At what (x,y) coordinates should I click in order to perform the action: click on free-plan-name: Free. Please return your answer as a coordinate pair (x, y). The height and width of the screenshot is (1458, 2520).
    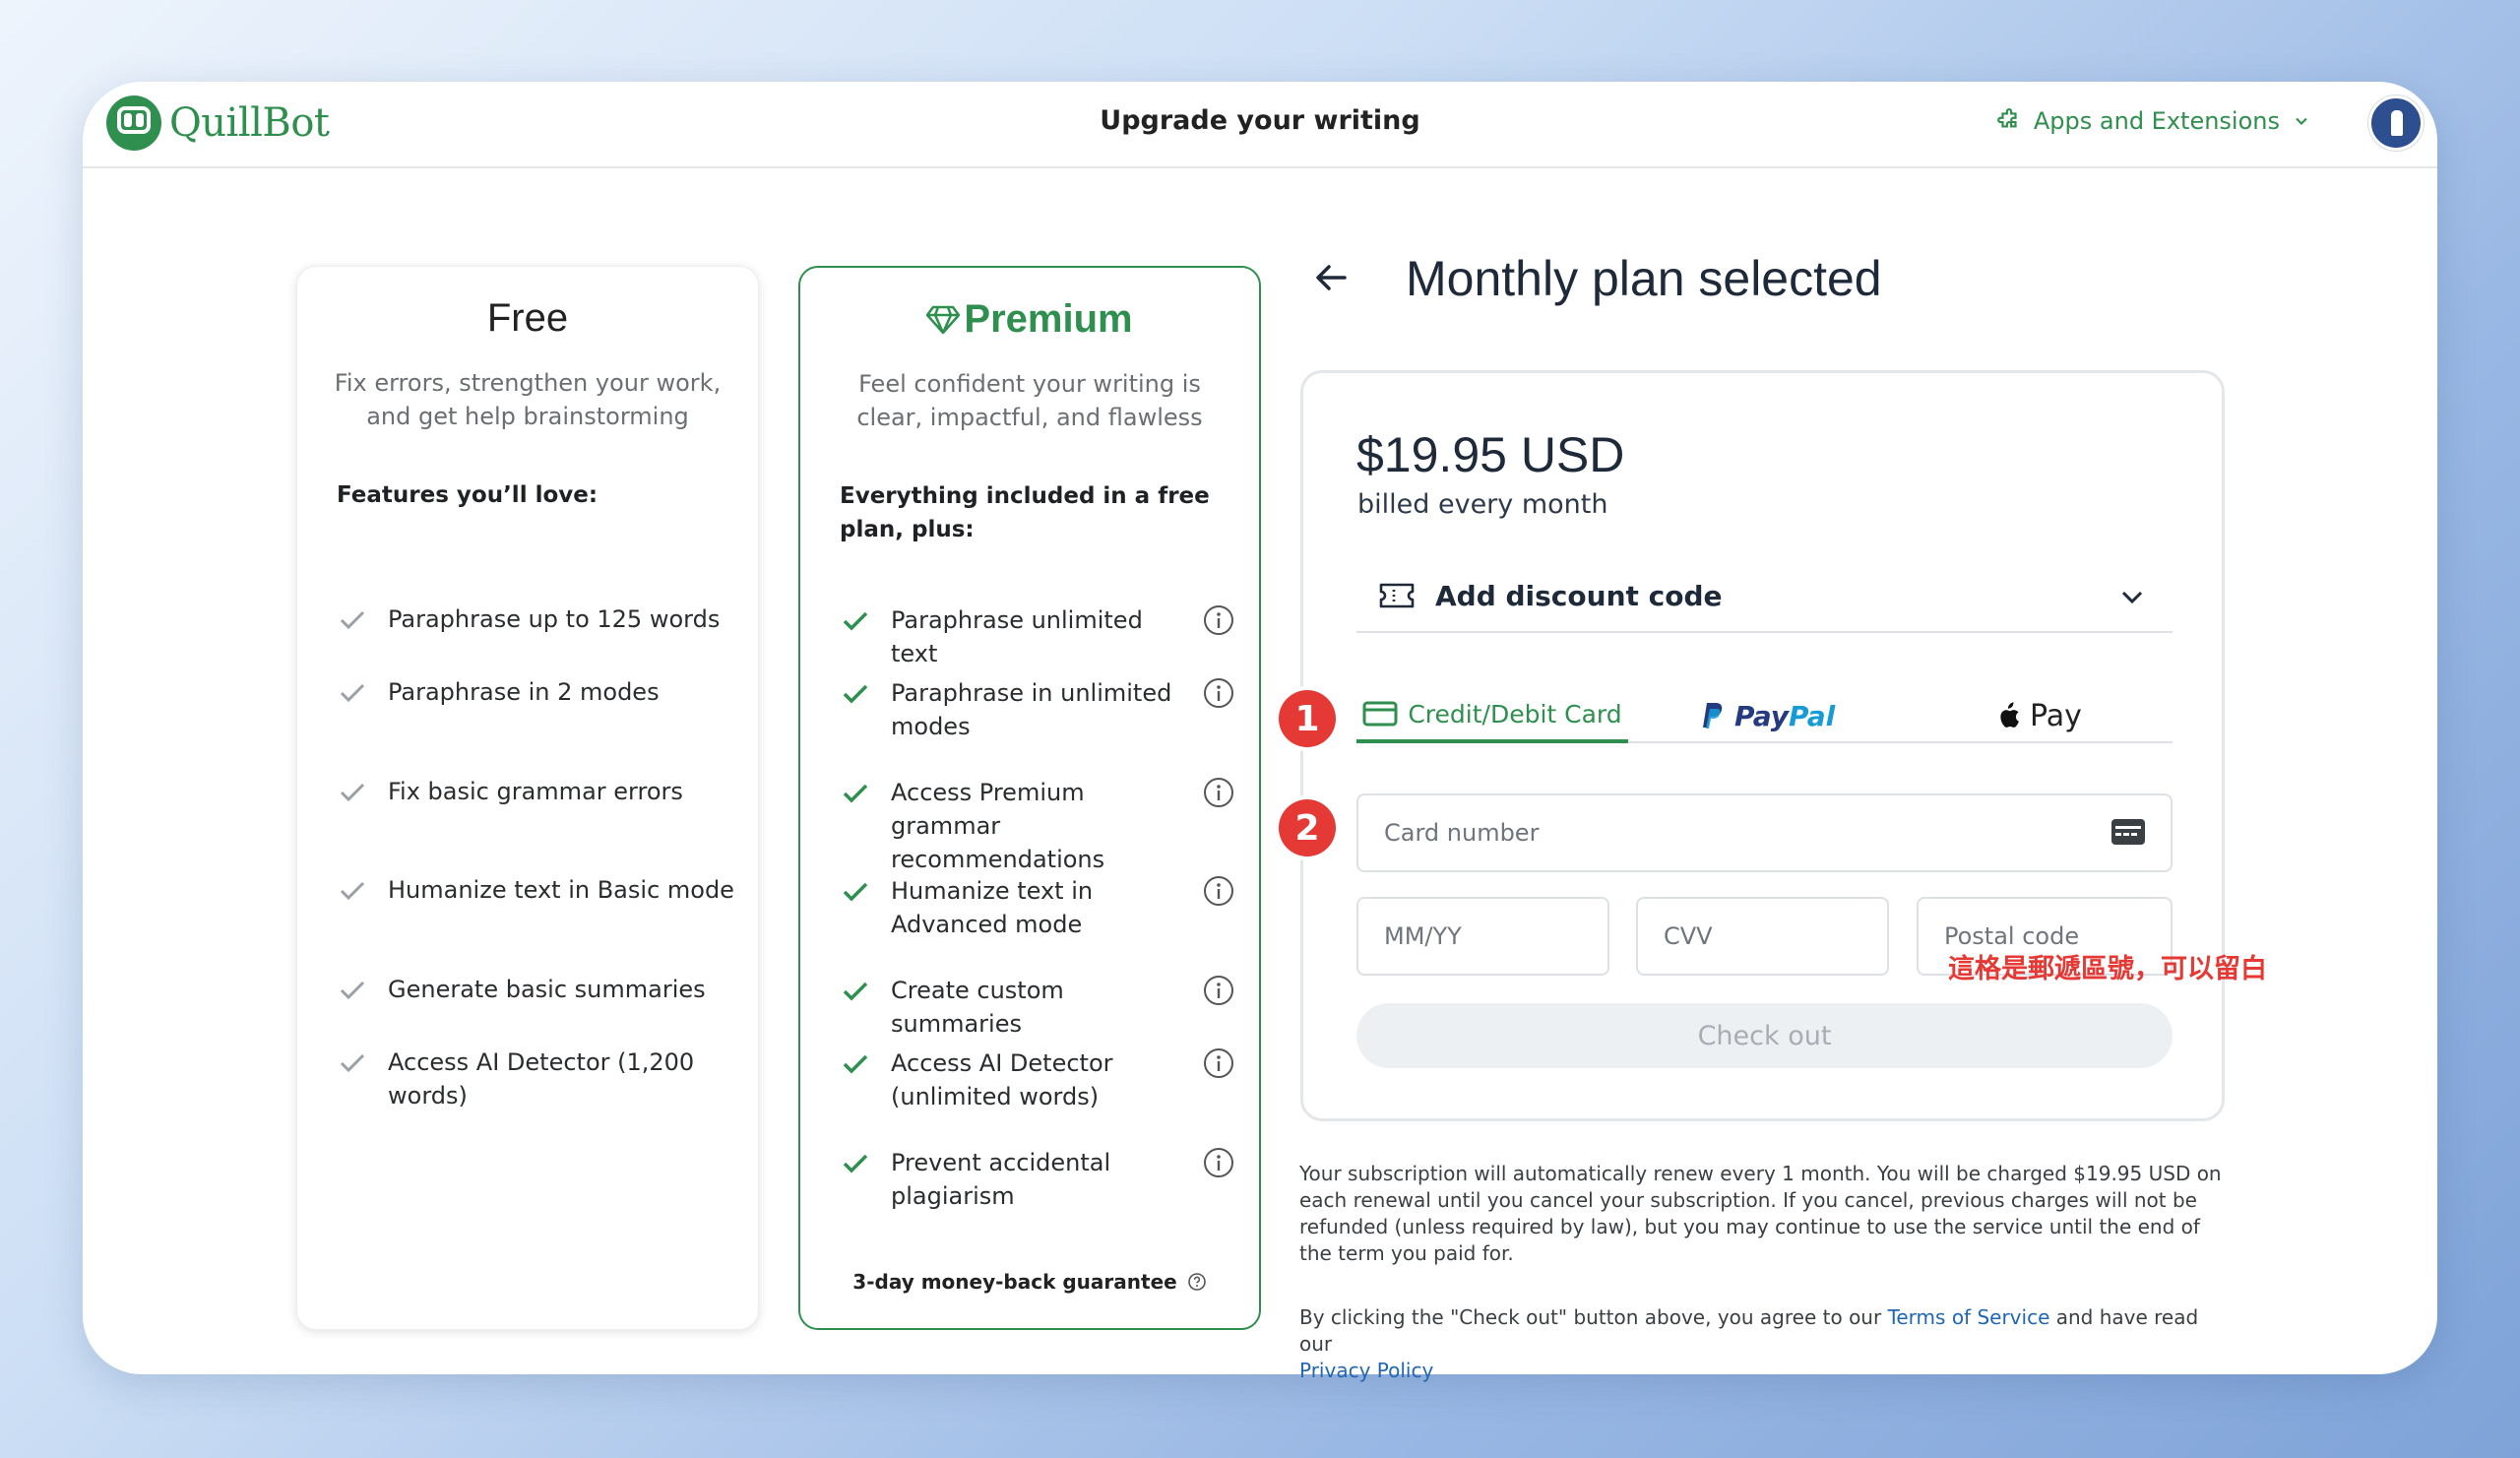
    Looking at the image, I should click on (527, 318).